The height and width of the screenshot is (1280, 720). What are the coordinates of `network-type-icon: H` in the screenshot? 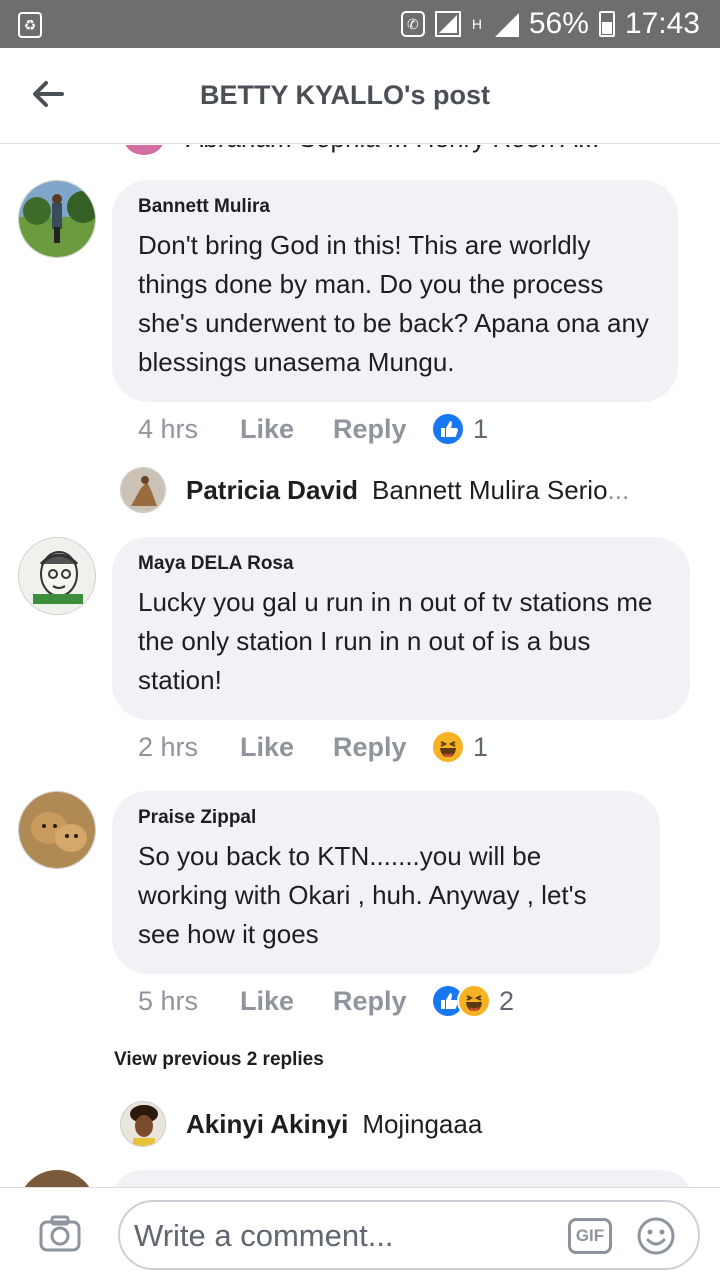 It's located at (476, 24).